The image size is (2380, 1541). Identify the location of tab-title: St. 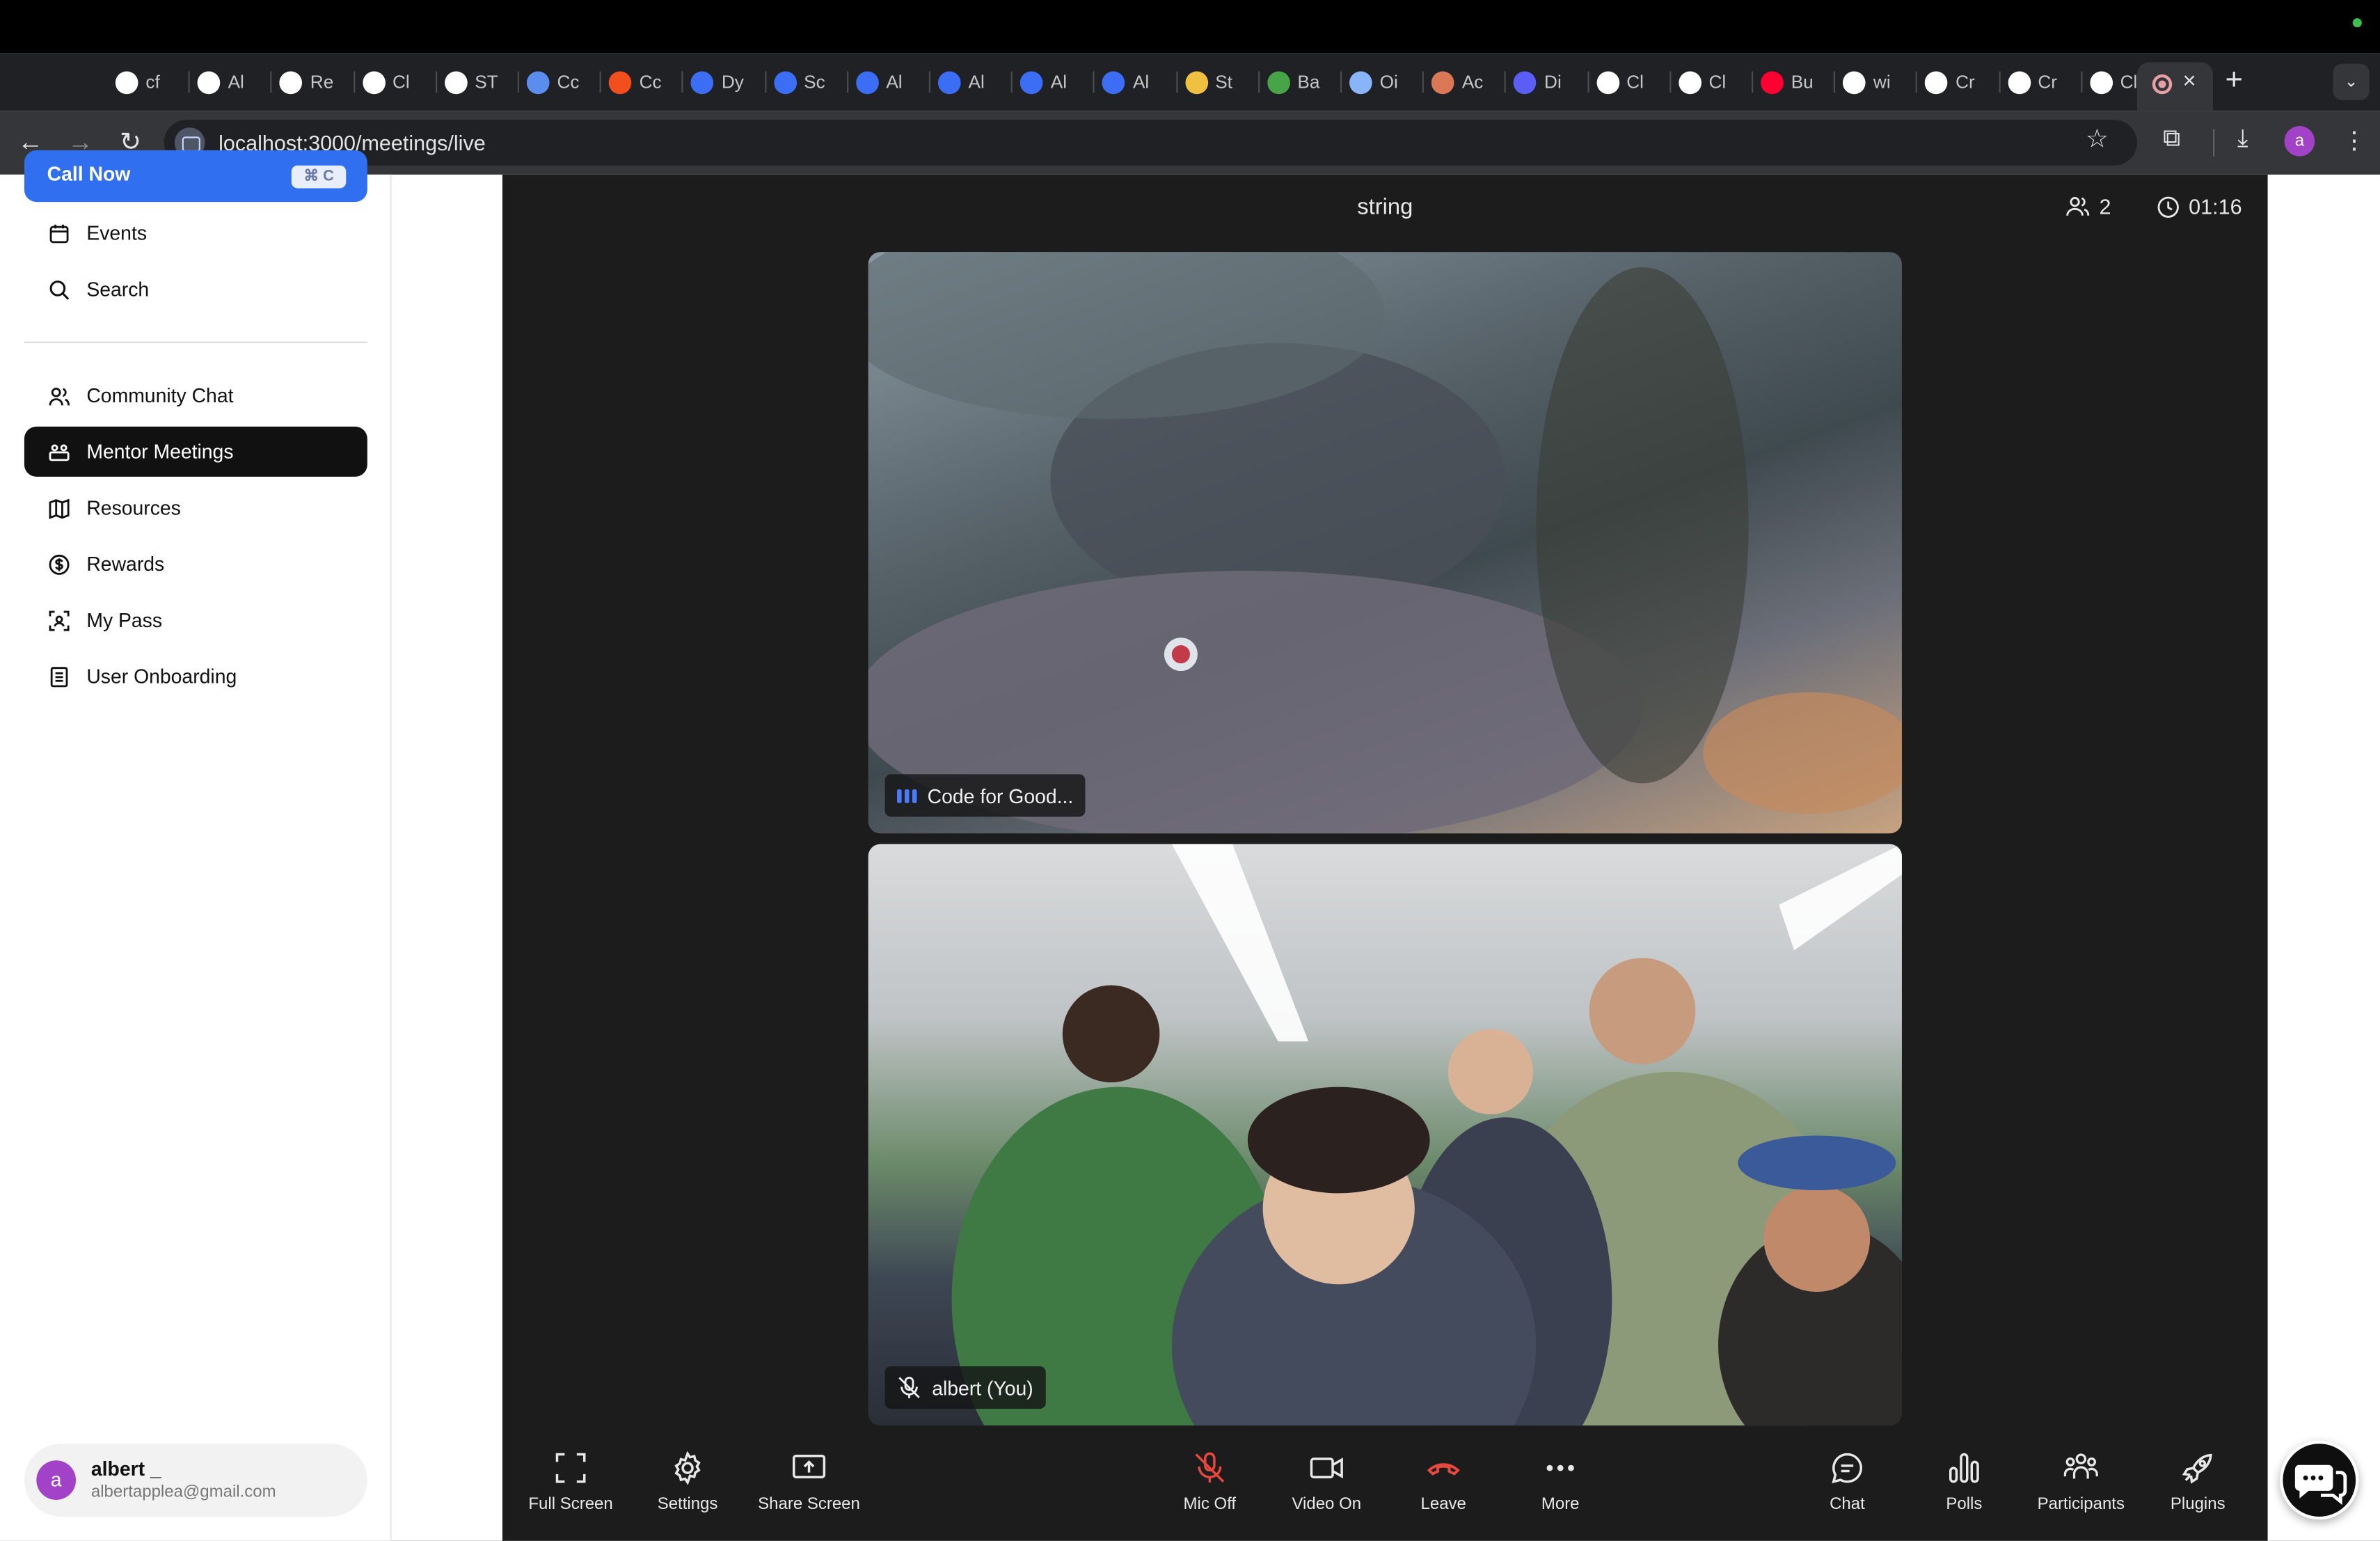
(1223, 82).